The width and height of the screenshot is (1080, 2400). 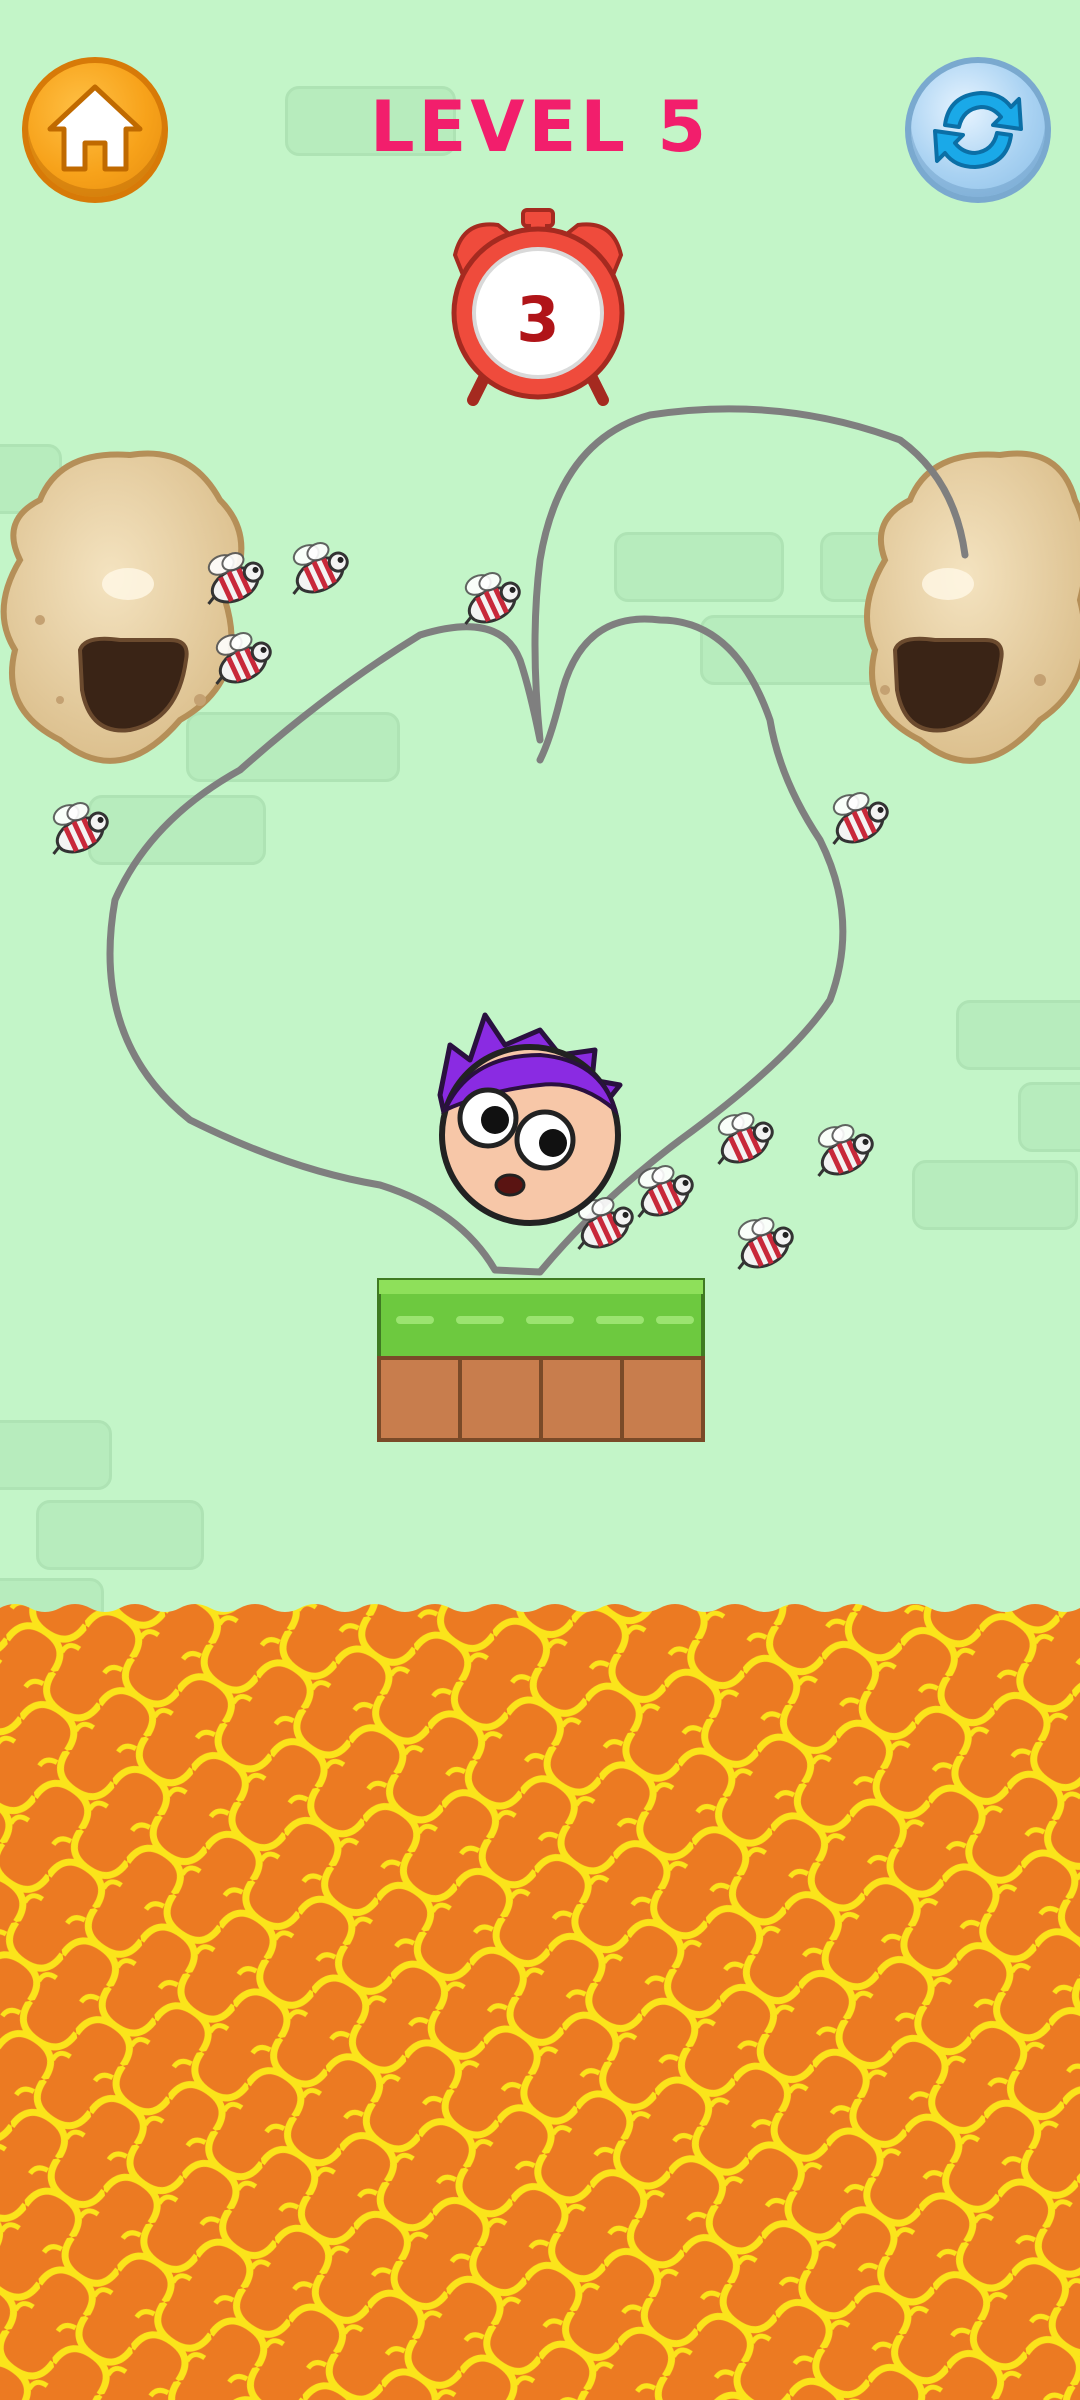 What do you see at coordinates (530, 1119) in the screenshot?
I see `character-head` at bounding box center [530, 1119].